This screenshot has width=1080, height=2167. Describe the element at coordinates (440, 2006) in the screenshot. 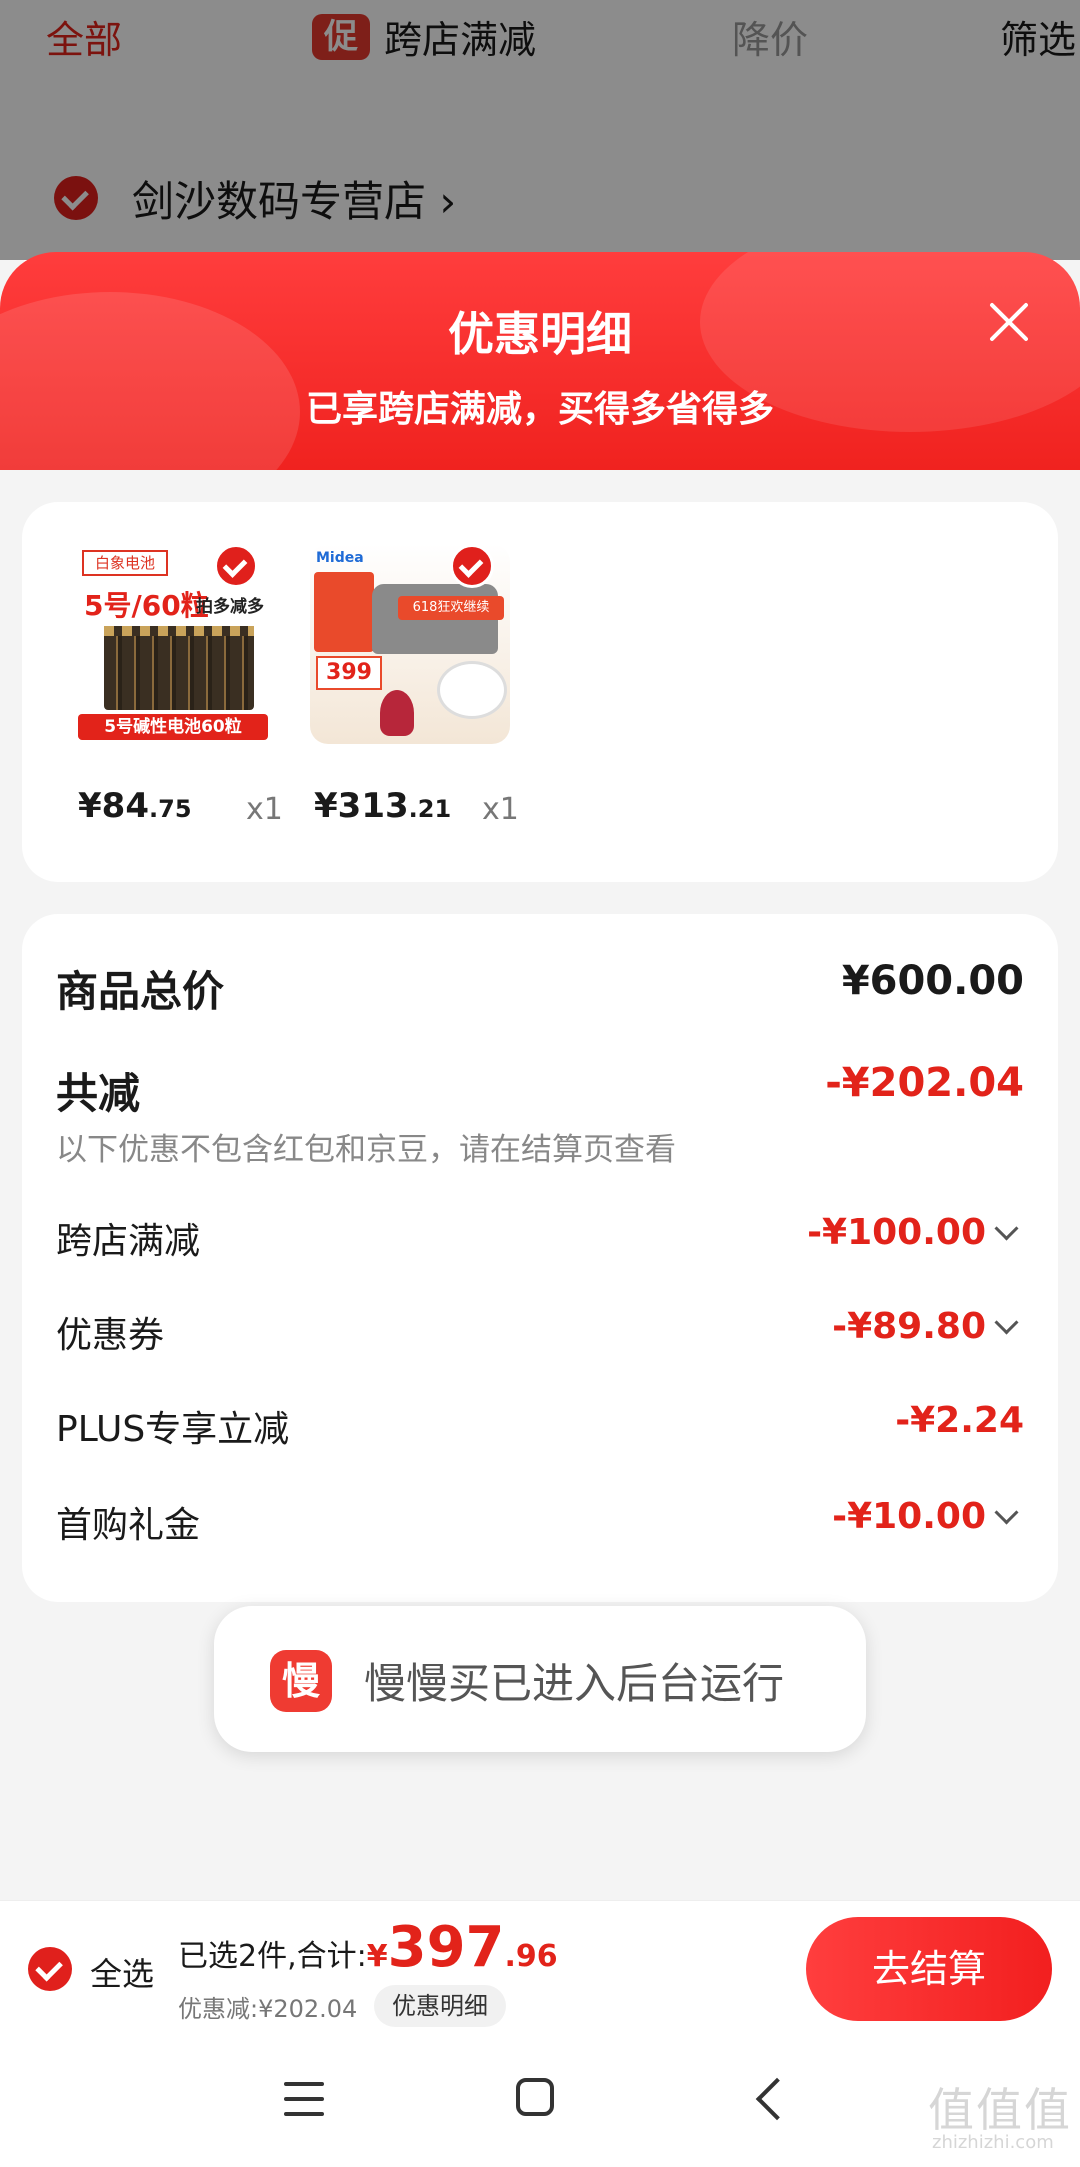

I see `discount-detail-button: 优惠明细` at that location.